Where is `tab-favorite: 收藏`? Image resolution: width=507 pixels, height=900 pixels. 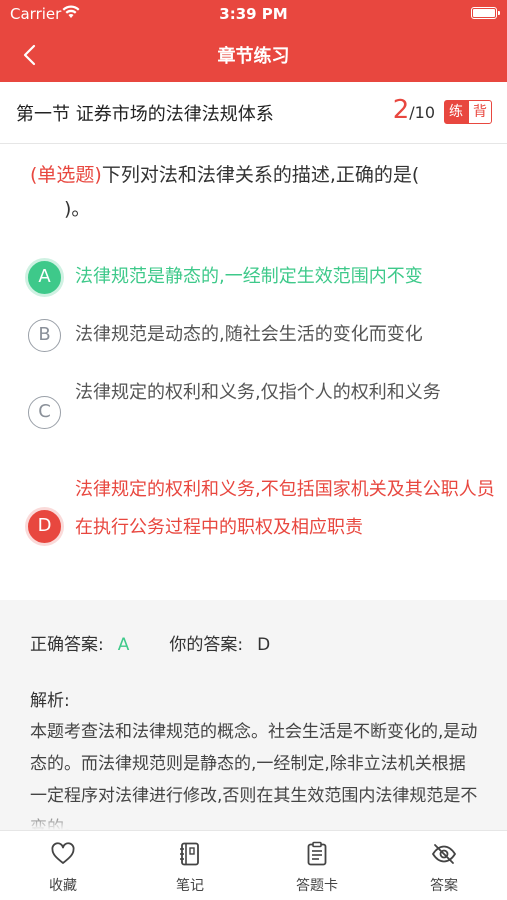 tab-favorite: 收藏 is located at coordinates (63, 865).